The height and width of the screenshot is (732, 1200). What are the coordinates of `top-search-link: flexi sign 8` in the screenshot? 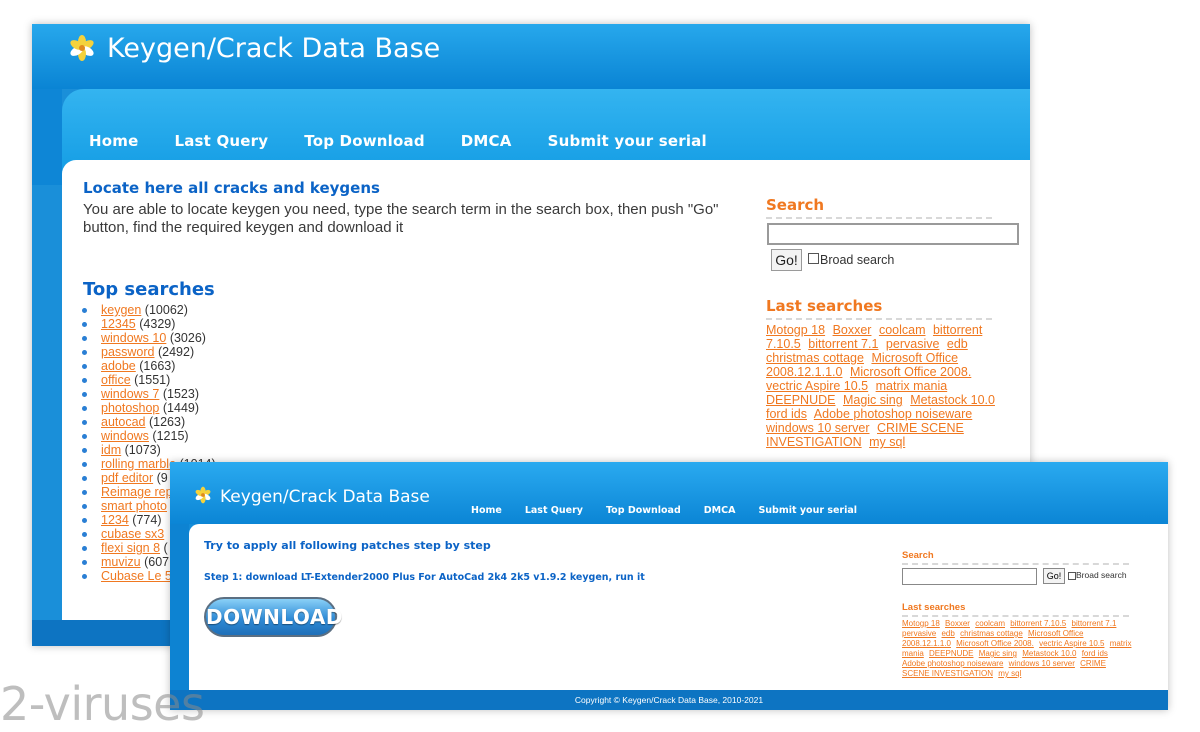 It's located at (130, 548).